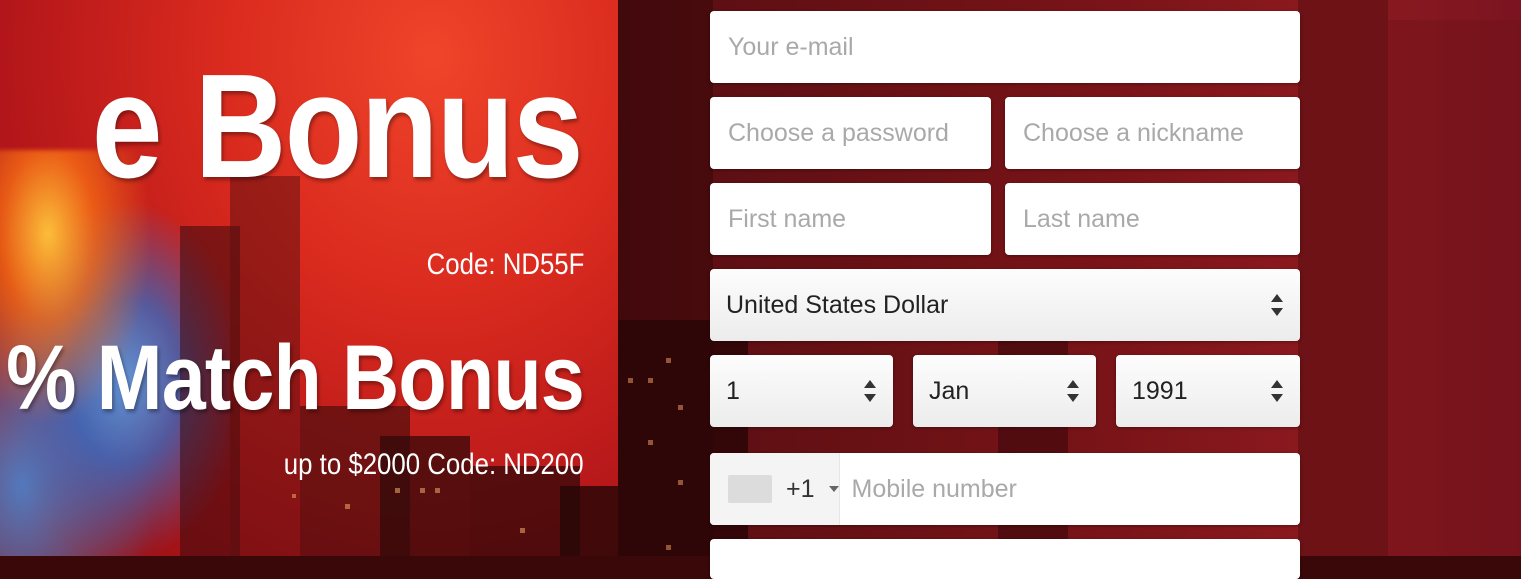 This screenshot has width=1521, height=579. I want to click on nickname-field, so click(1152, 133).